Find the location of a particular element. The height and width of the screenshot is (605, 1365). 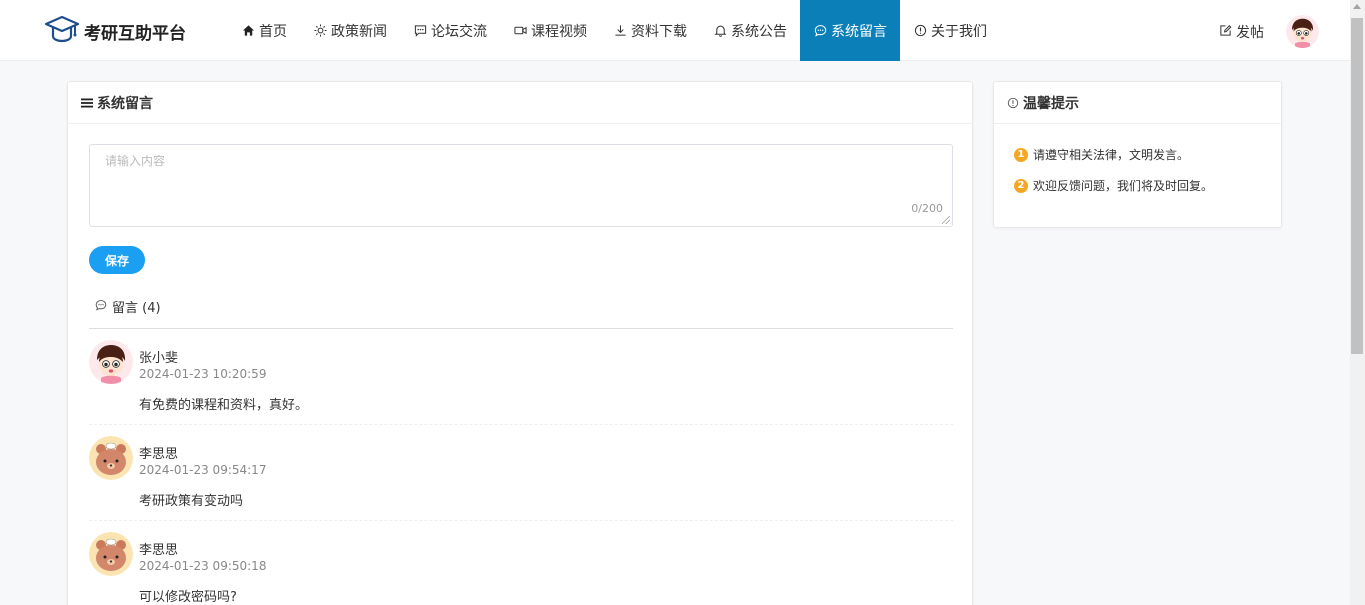

post-label: 发帖 is located at coordinates (1250, 33).